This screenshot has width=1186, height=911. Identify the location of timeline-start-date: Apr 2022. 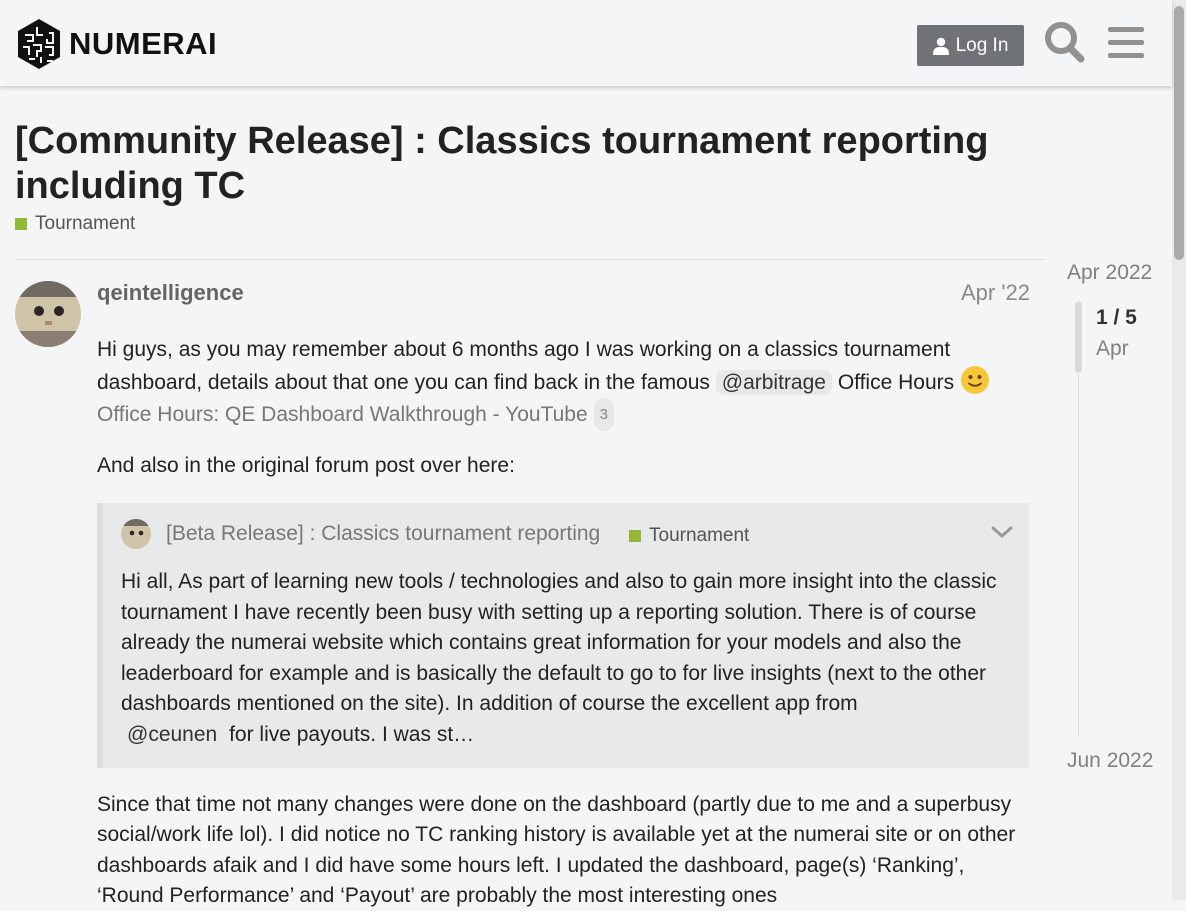
(1109, 273).